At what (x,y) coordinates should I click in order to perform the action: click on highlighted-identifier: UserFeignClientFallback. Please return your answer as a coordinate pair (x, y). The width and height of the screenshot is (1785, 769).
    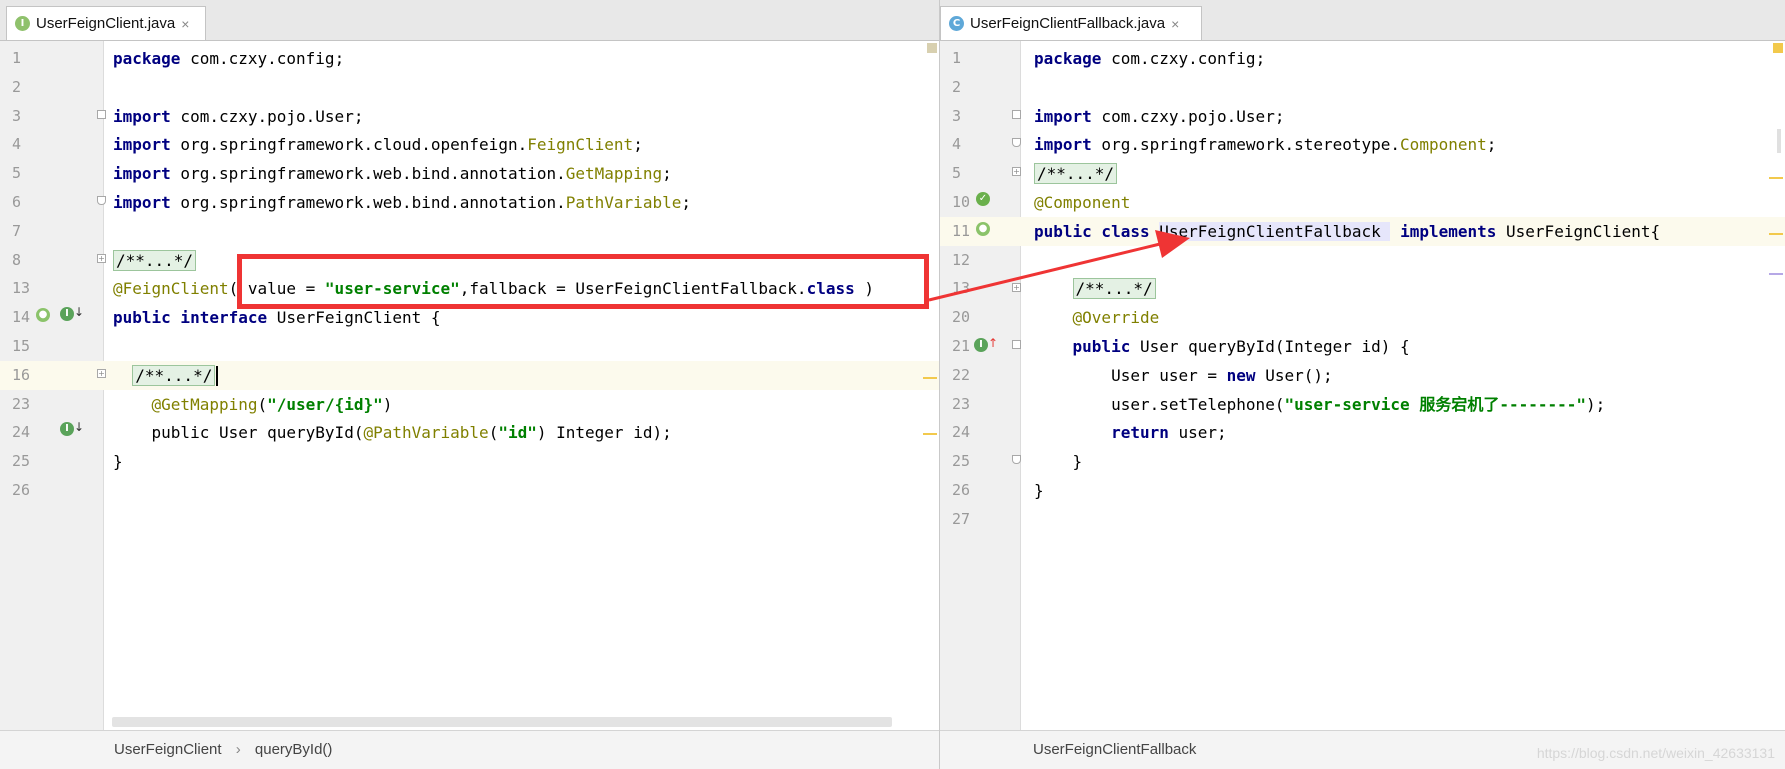
    Looking at the image, I should click on (1275, 231).